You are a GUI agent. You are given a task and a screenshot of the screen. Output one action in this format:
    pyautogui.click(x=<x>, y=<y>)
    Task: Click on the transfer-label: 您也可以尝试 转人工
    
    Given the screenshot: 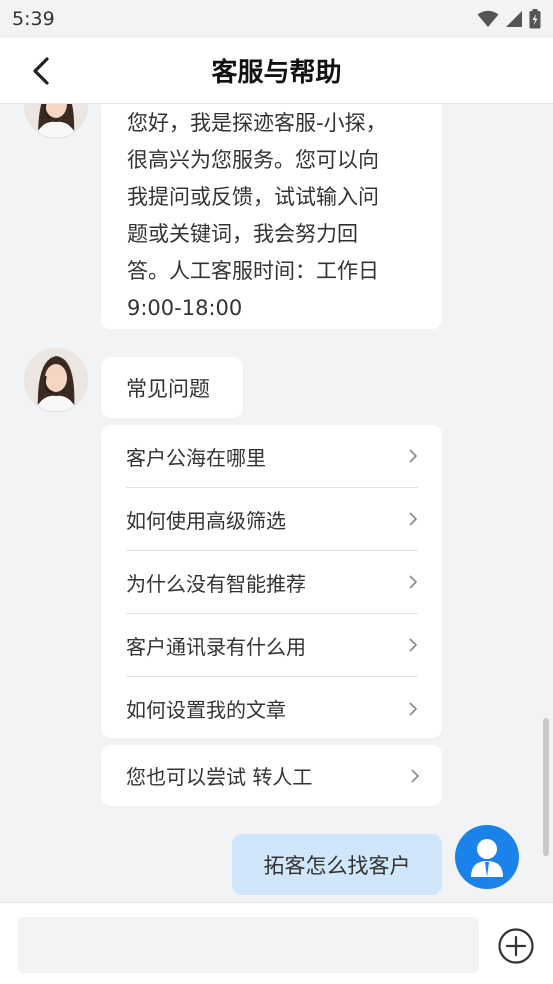 What is the action you would take?
    pyautogui.click(x=219, y=777)
    